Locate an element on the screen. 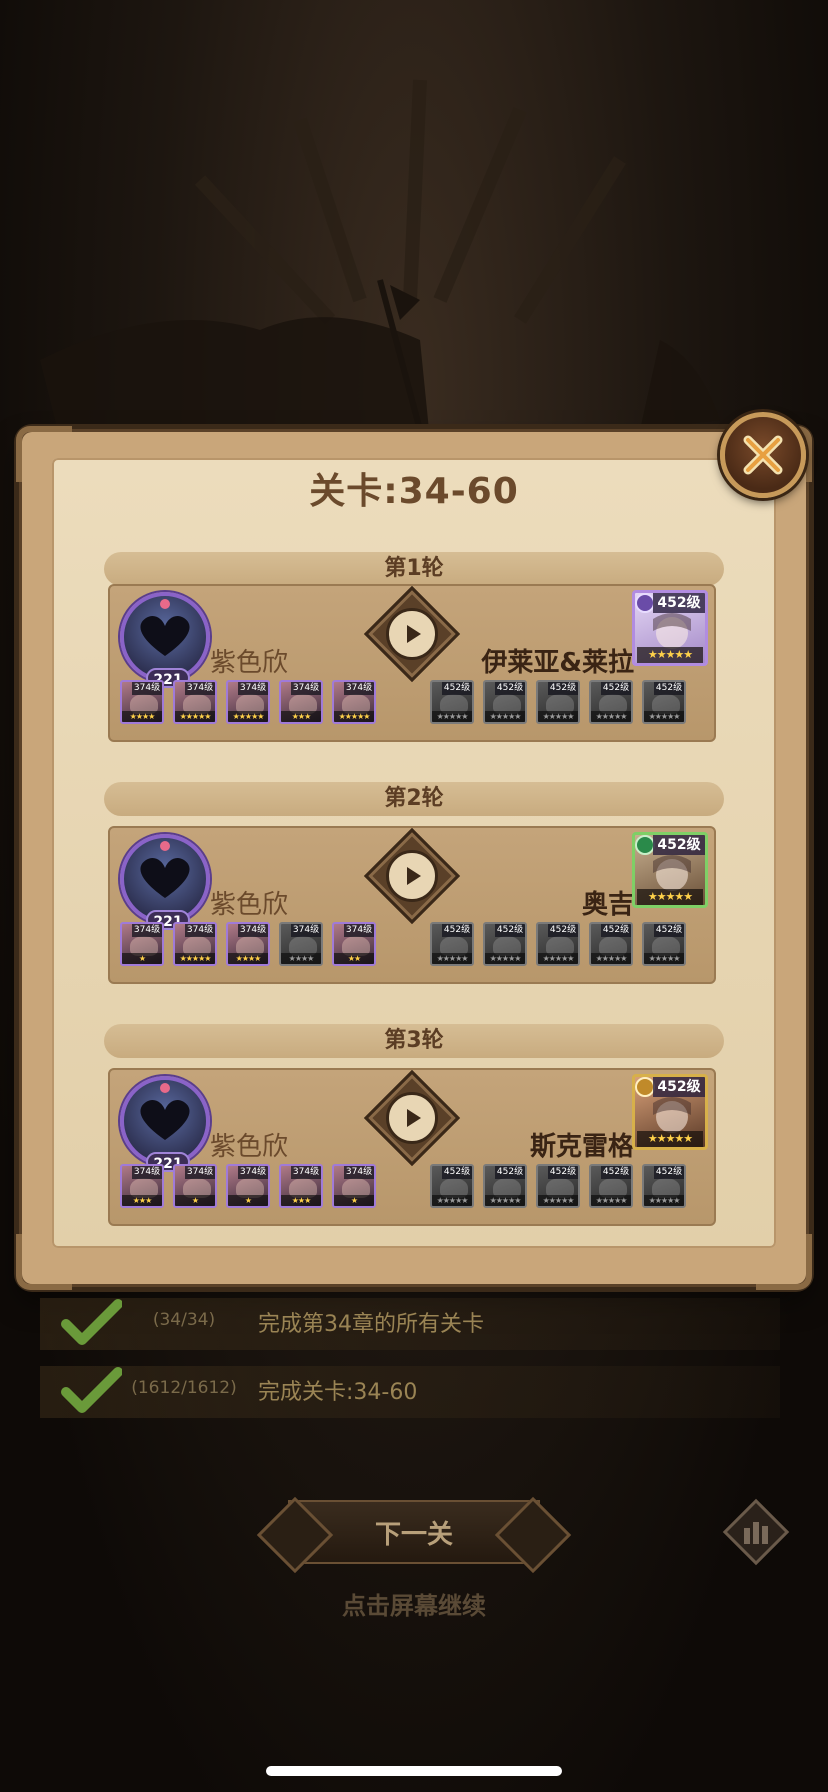 This screenshot has height=1792, width=828. checkmark-icon is located at coordinates (91, 1390).